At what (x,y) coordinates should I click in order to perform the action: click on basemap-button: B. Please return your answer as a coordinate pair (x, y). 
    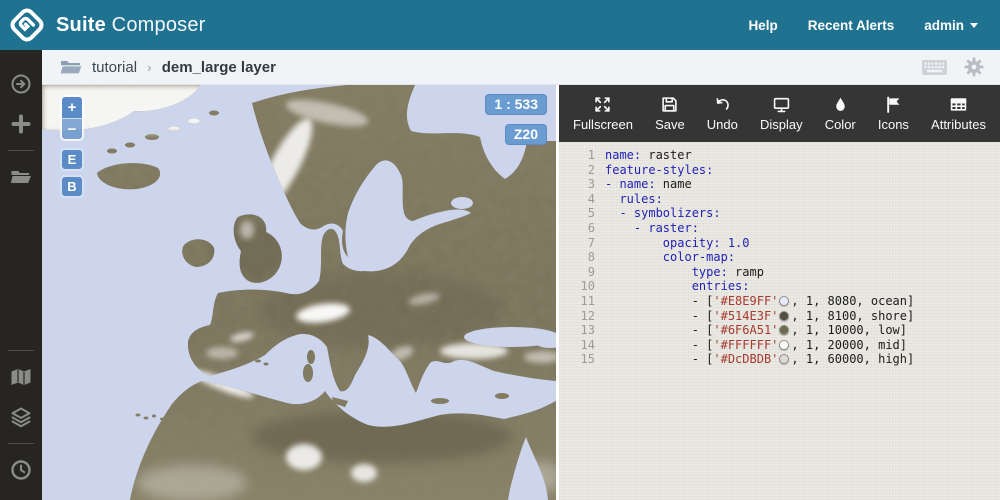
    Looking at the image, I should click on (72, 186).